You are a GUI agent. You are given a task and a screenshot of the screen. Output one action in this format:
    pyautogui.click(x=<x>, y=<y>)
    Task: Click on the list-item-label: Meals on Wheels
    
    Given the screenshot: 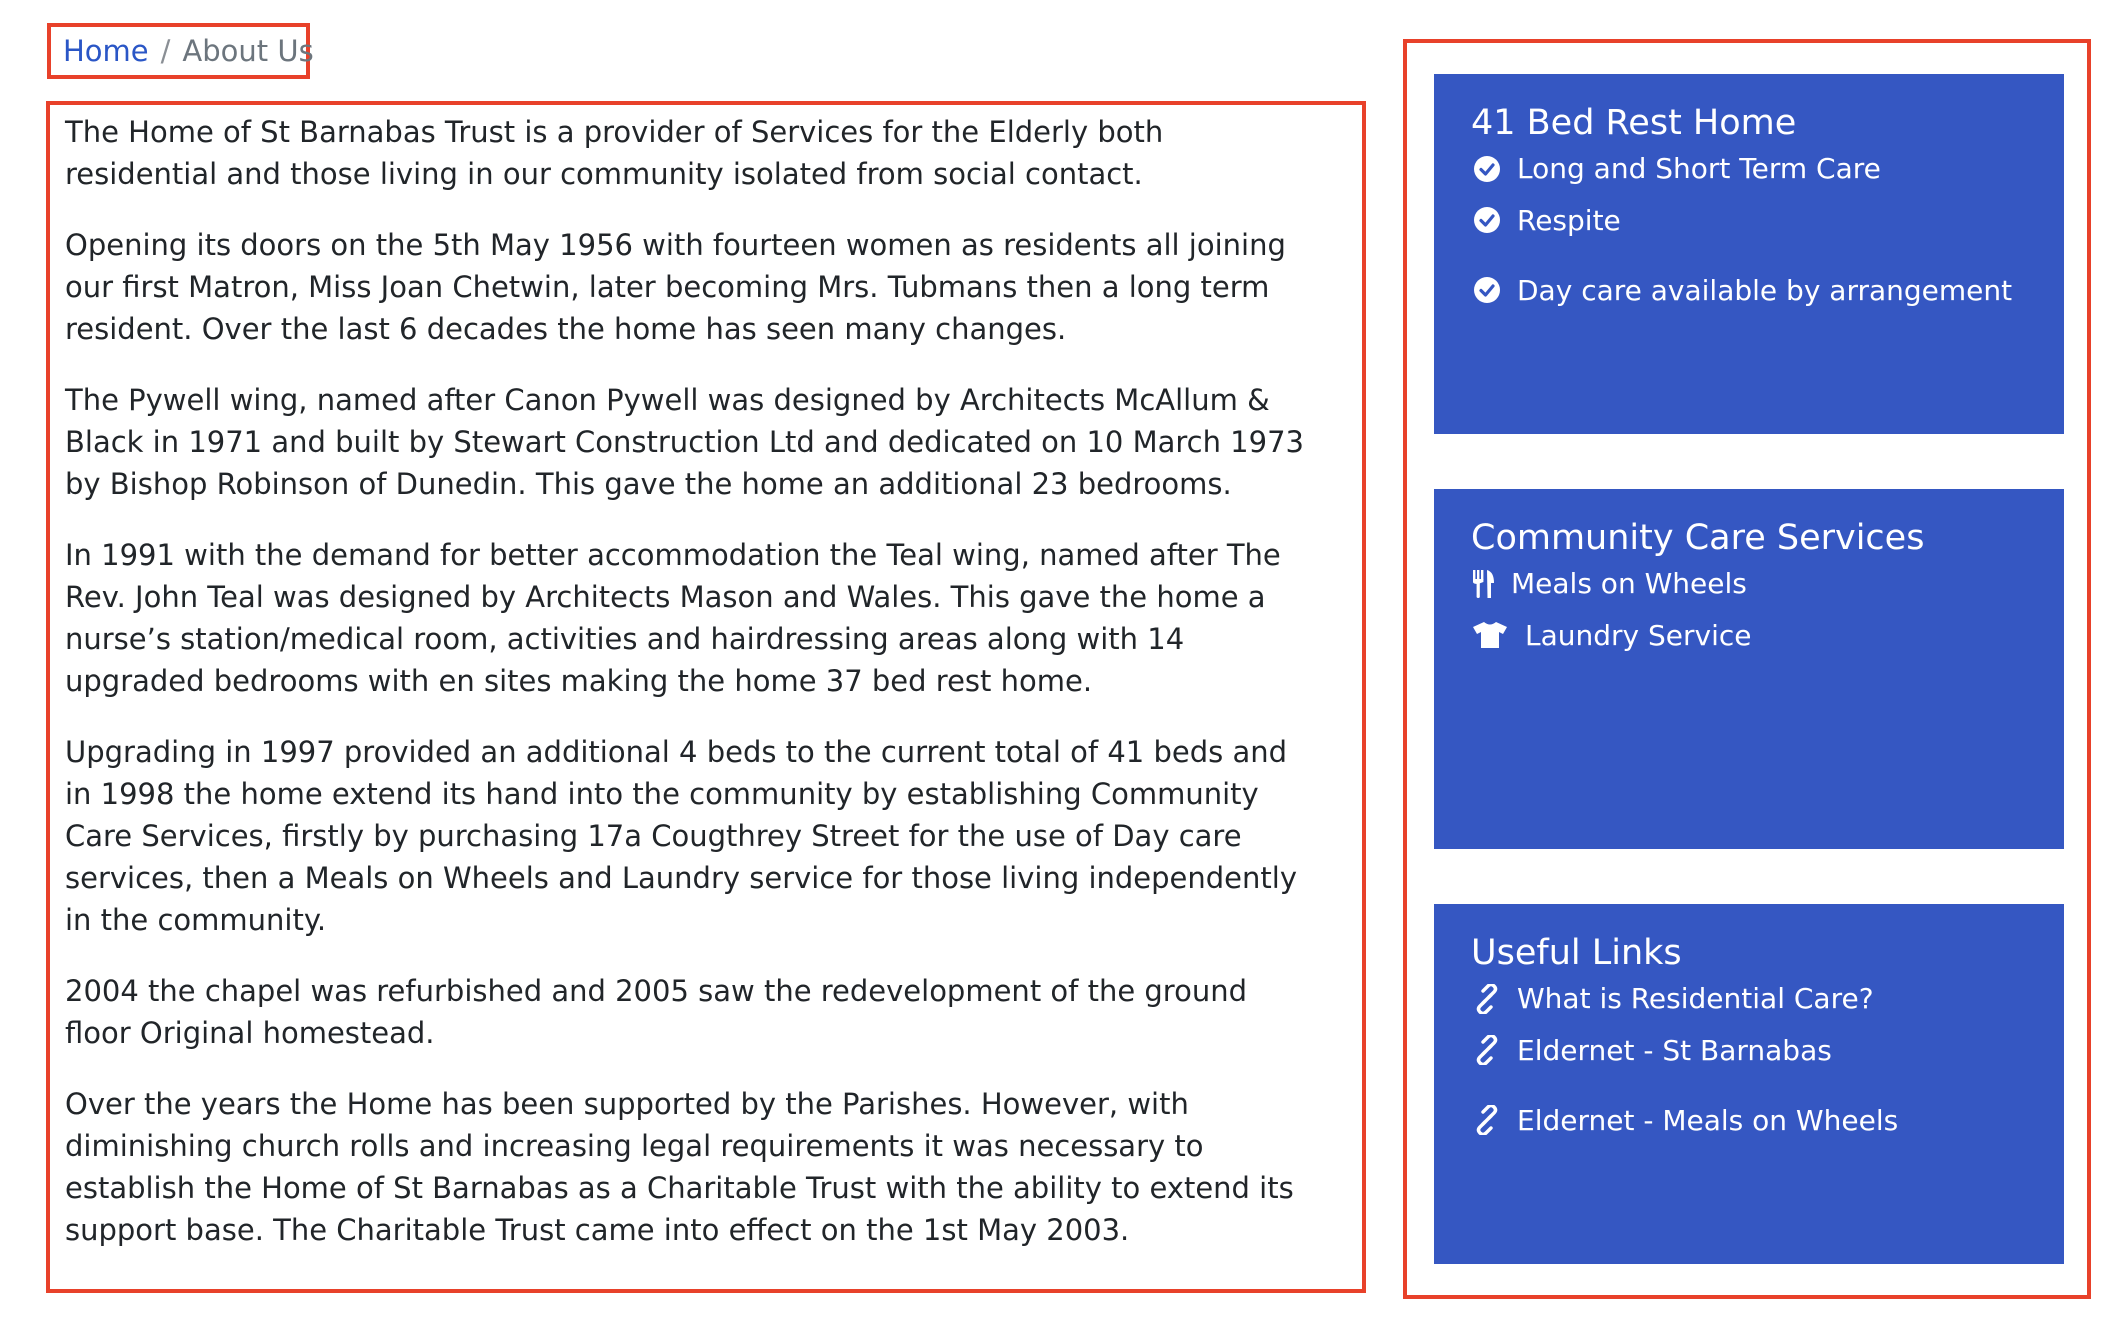 What is the action you would take?
    pyautogui.click(x=1629, y=583)
    